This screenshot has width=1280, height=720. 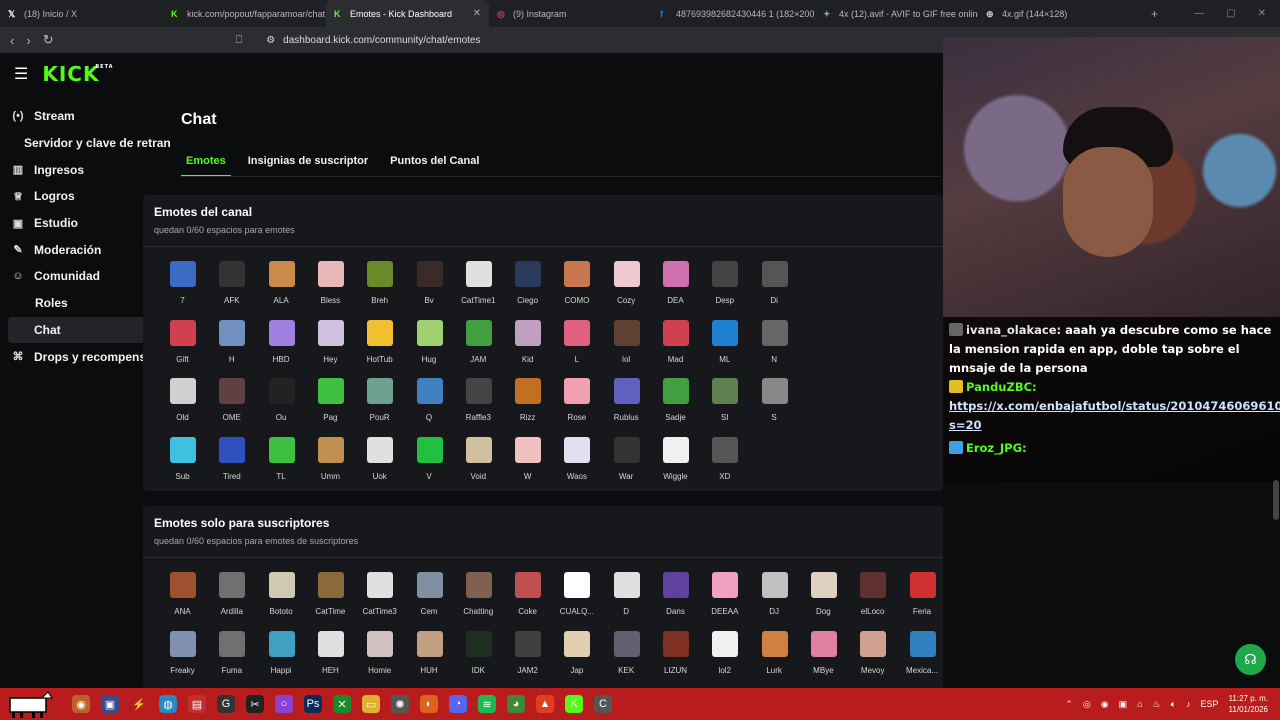 What do you see at coordinates (379, 407) in the screenshot?
I see `emote-tile: PouR` at bounding box center [379, 407].